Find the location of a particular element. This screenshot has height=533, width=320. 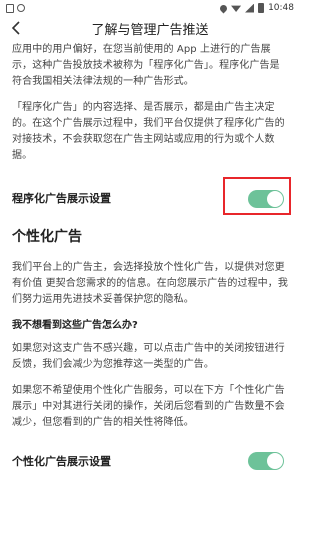

personalized-setting-row: 个性化广告展示设置 is located at coordinates (150, 461).